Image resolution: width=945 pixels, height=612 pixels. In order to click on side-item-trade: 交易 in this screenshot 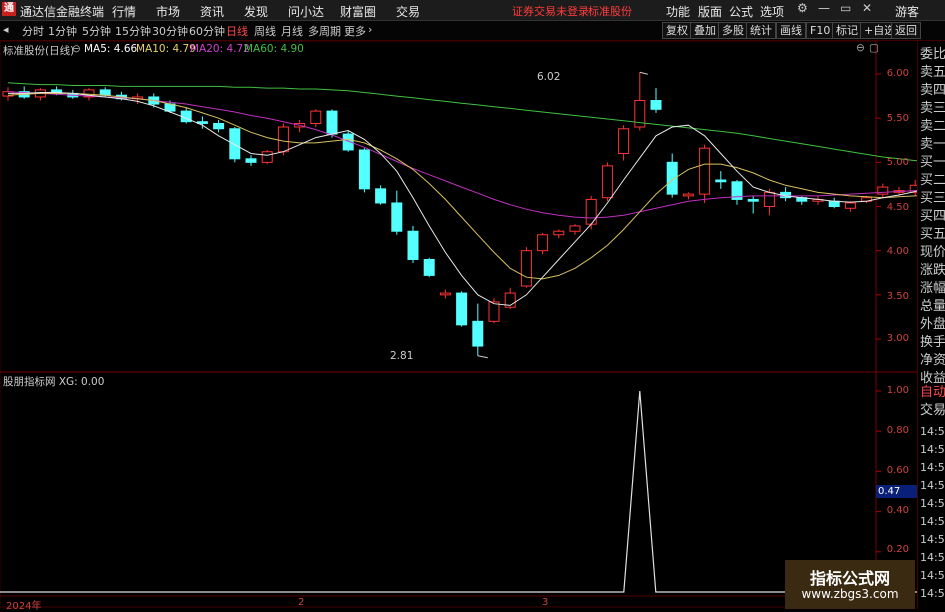, I will do `click(932, 411)`.